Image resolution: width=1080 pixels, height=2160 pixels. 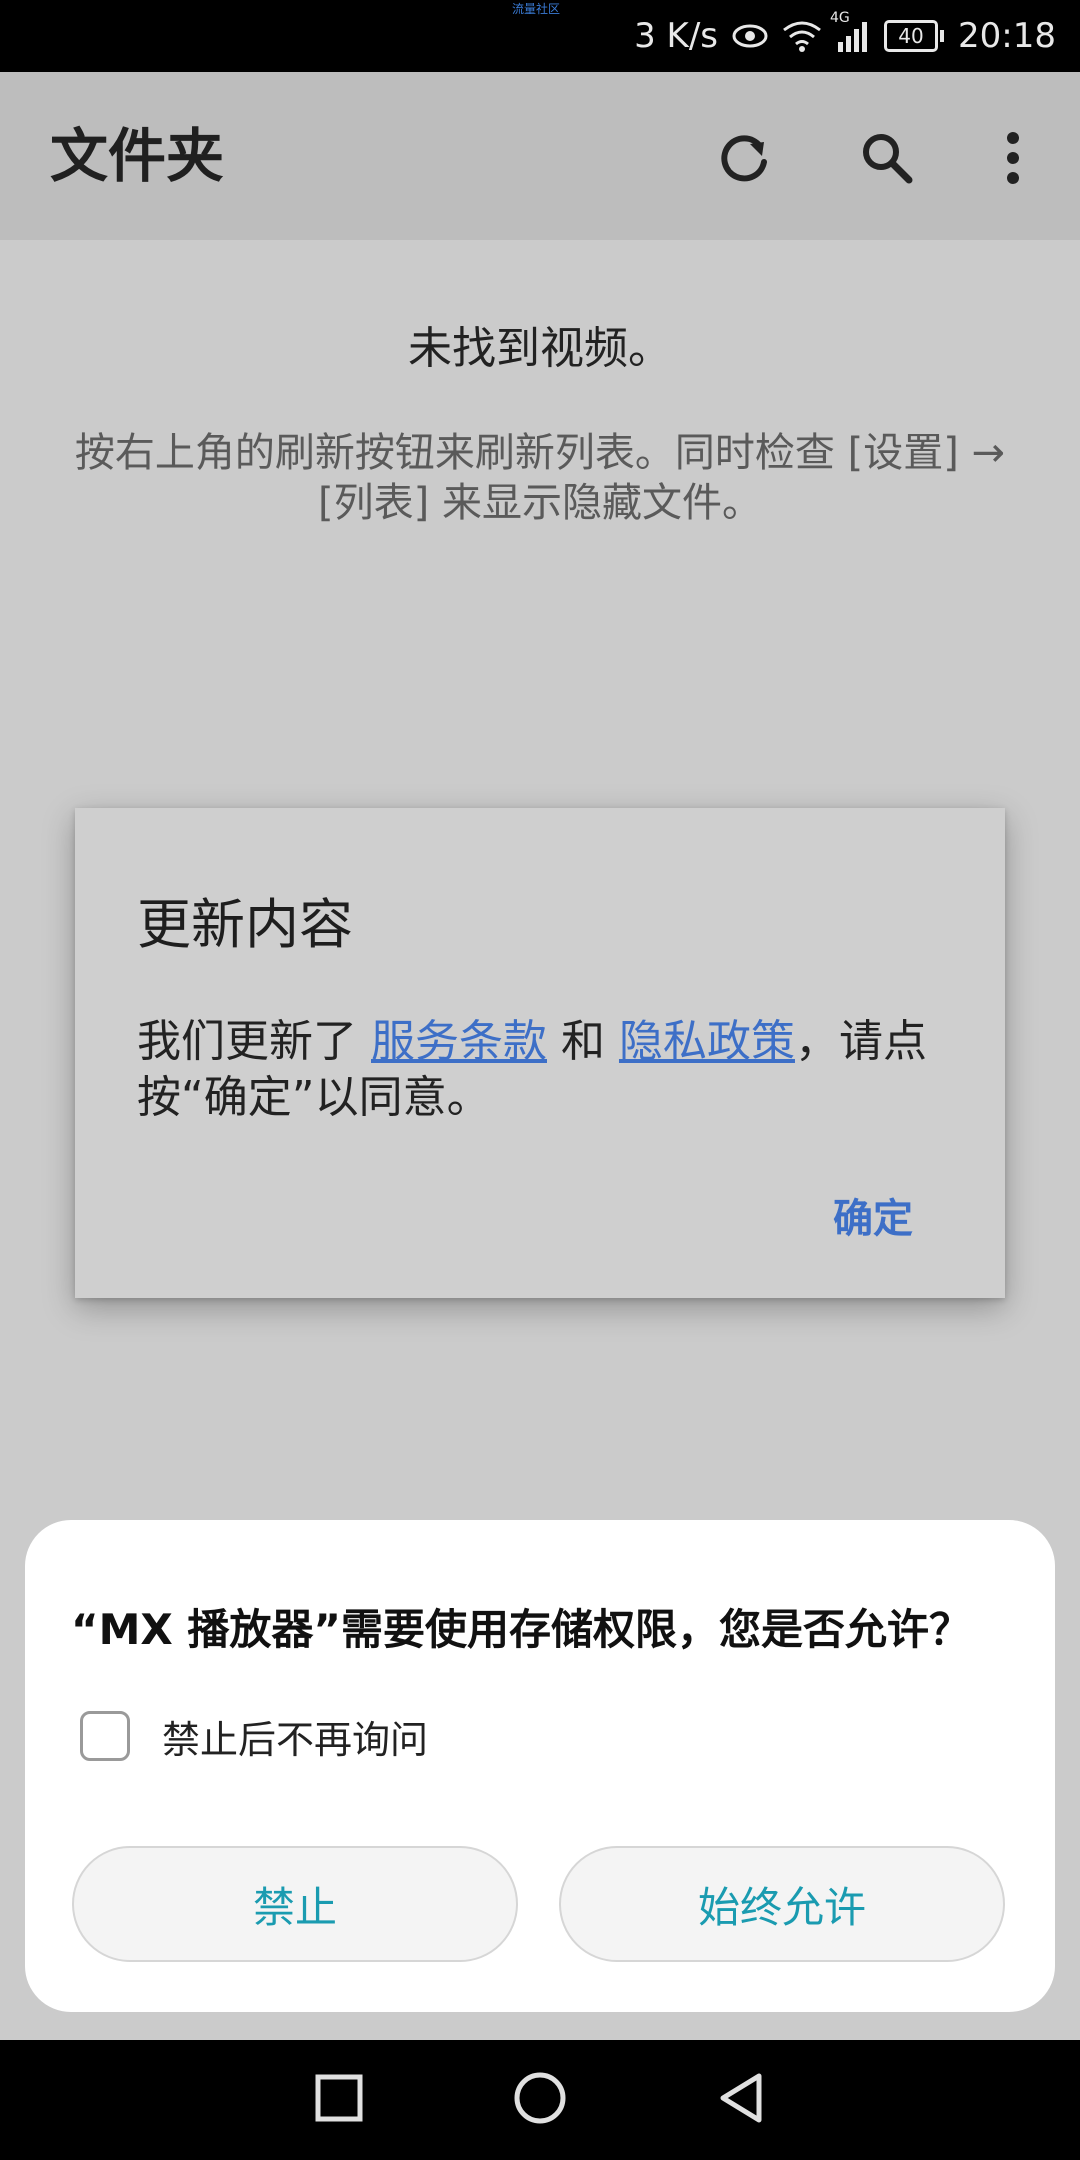 I want to click on more-vert-icon, so click(x=1013, y=158).